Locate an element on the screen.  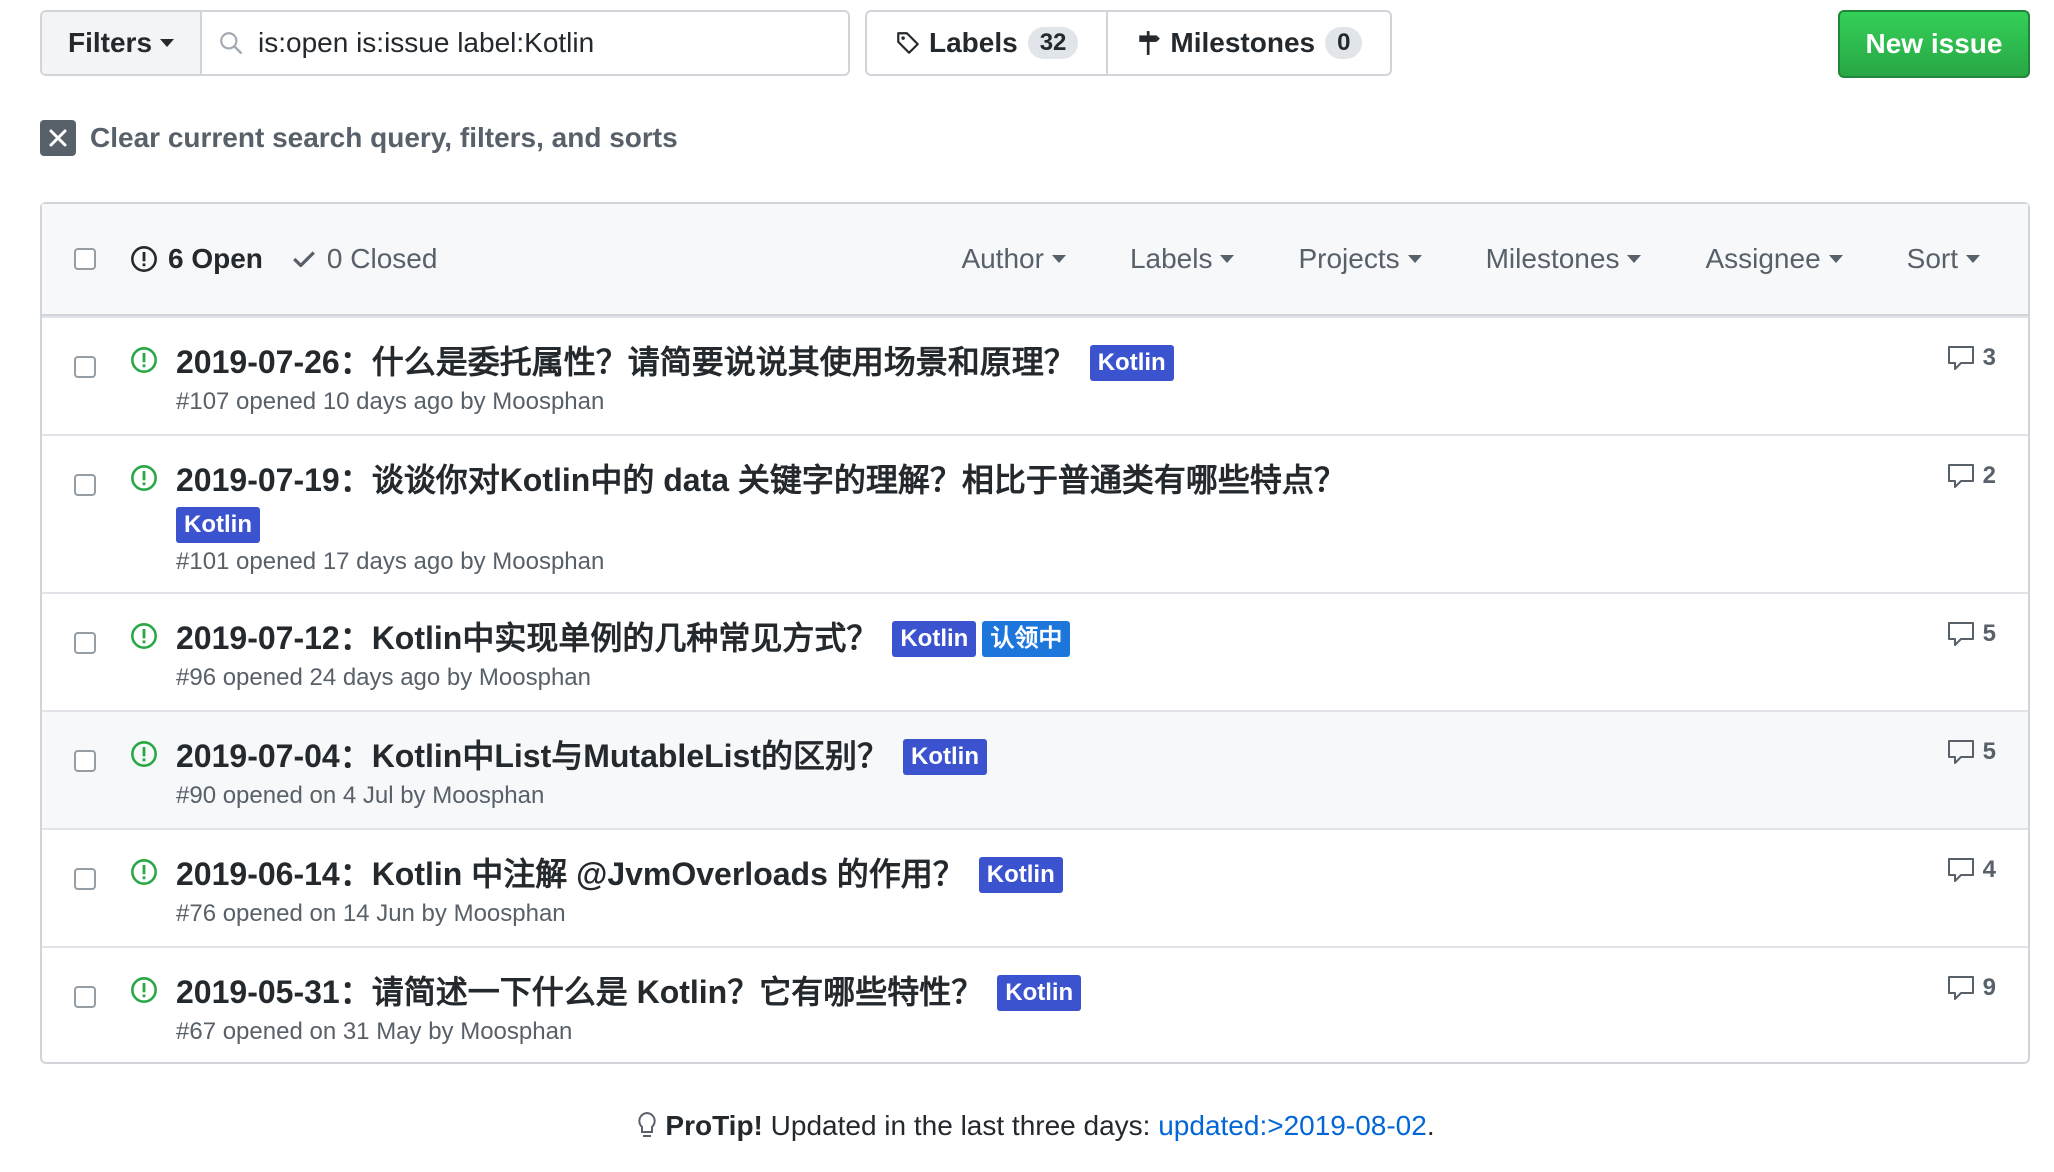
select-all-checkbox is located at coordinates (85, 259).